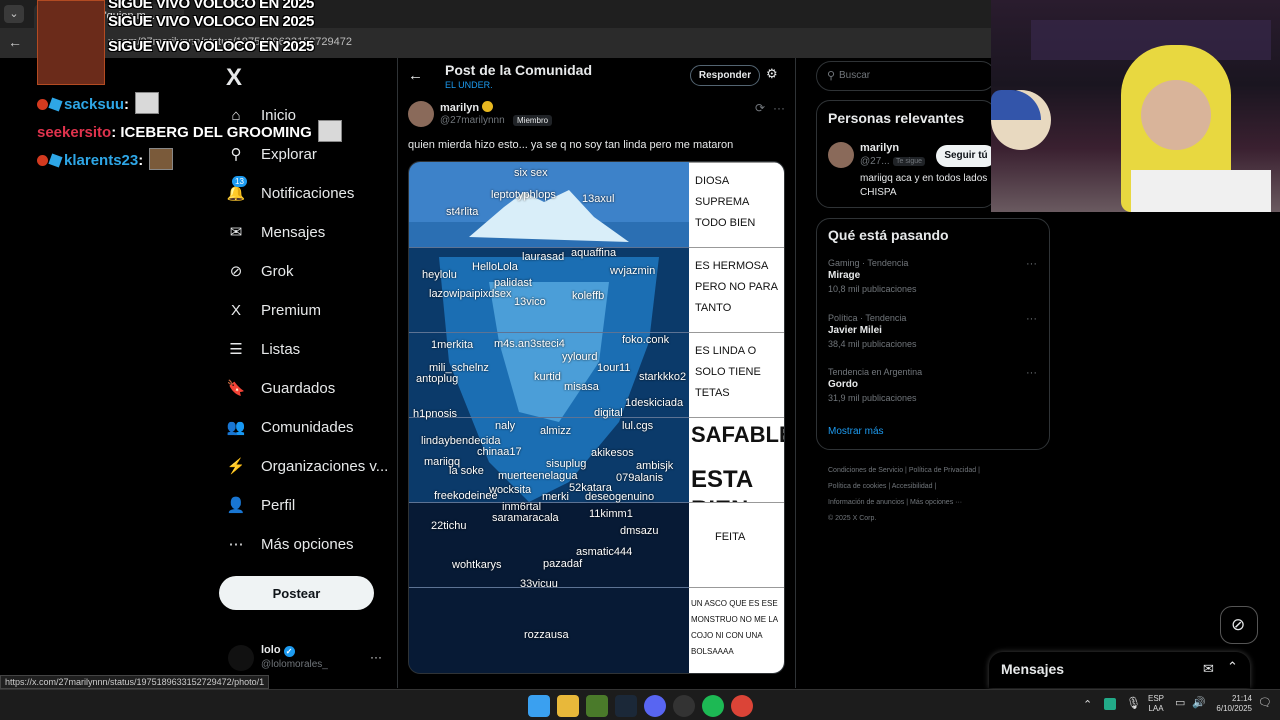 The image size is (1280, 720). Describe the element at coordinates (259, 271) in the screenshot. I see `nav-item-5: ⊘ Grok` at that location.